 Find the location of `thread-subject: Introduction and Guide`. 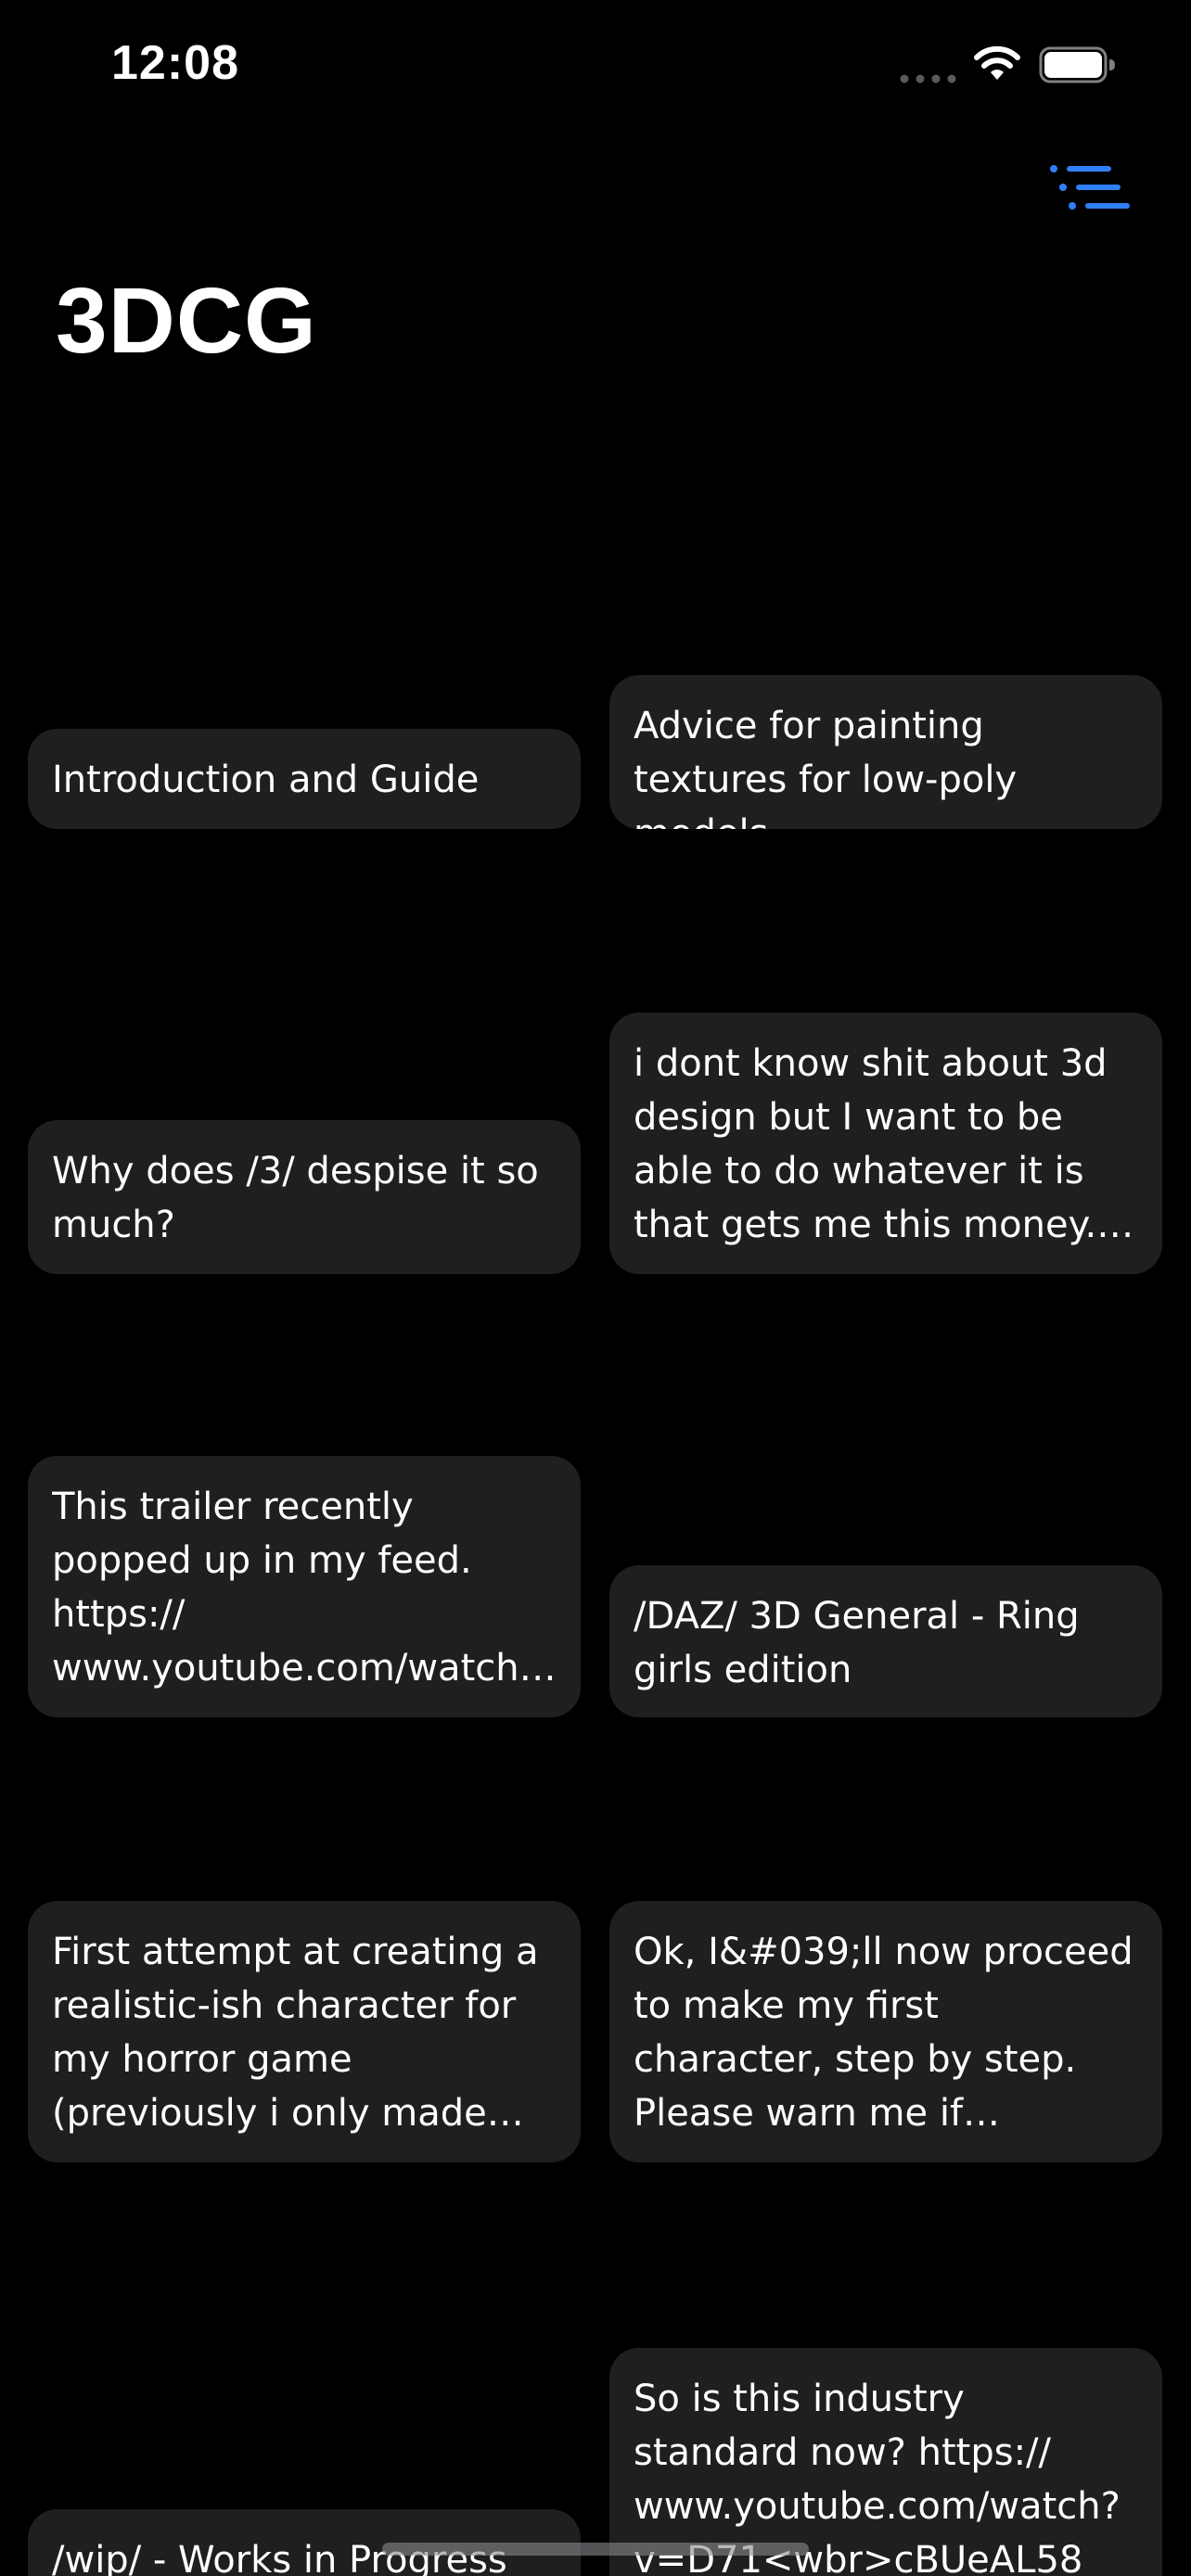

thread-subject: Introduction and Guide is located at coordinates (266, 780).